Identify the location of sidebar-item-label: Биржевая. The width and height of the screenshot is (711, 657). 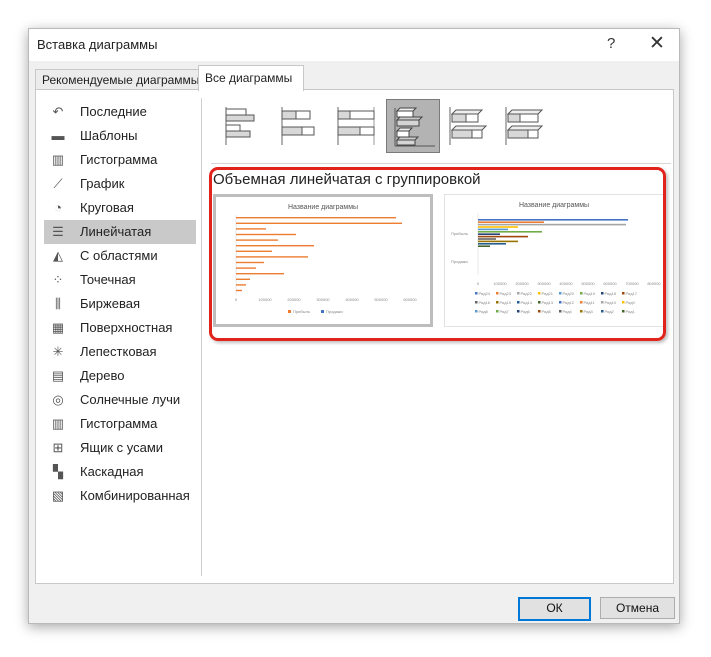
(110, 303).